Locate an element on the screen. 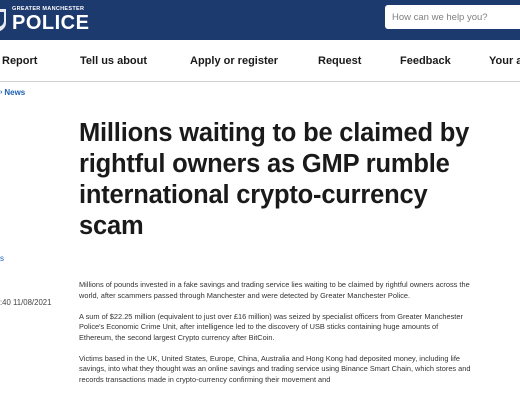 This screenshot has width=520, height=400. search-box is located at coordinates (452, 17).